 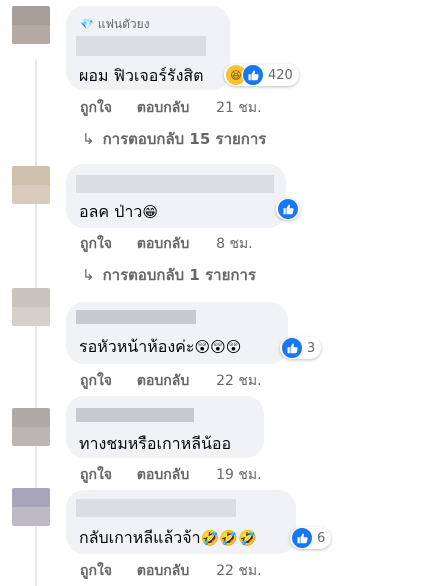 I want to click on reaction-count: 3, so click(x=311, y=348).